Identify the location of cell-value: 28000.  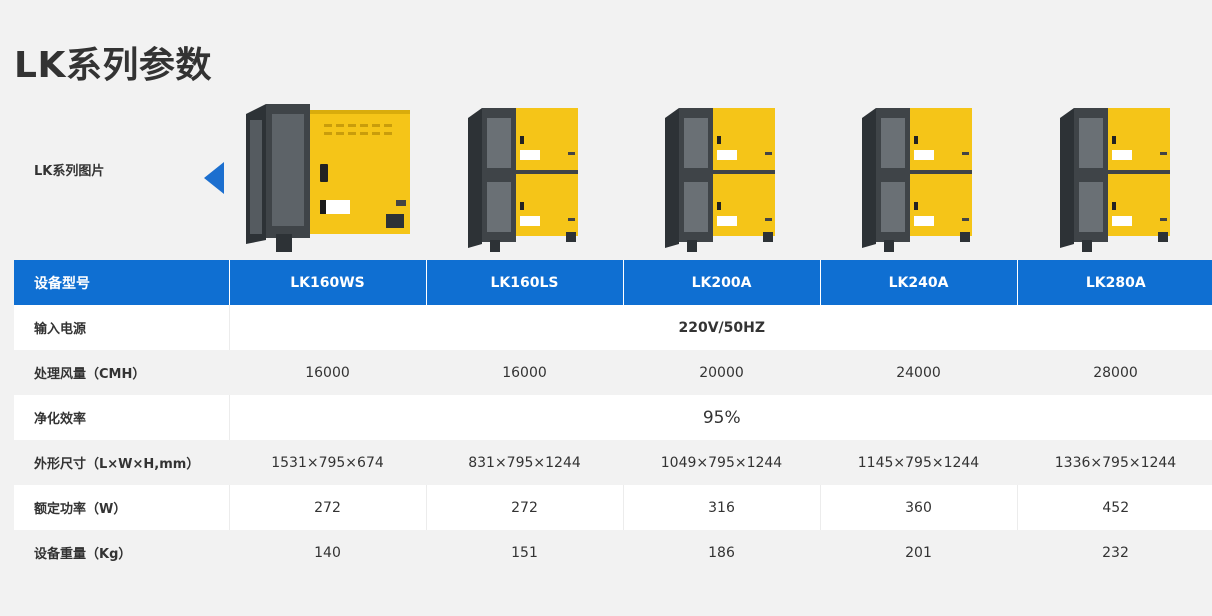
(1115, 372).